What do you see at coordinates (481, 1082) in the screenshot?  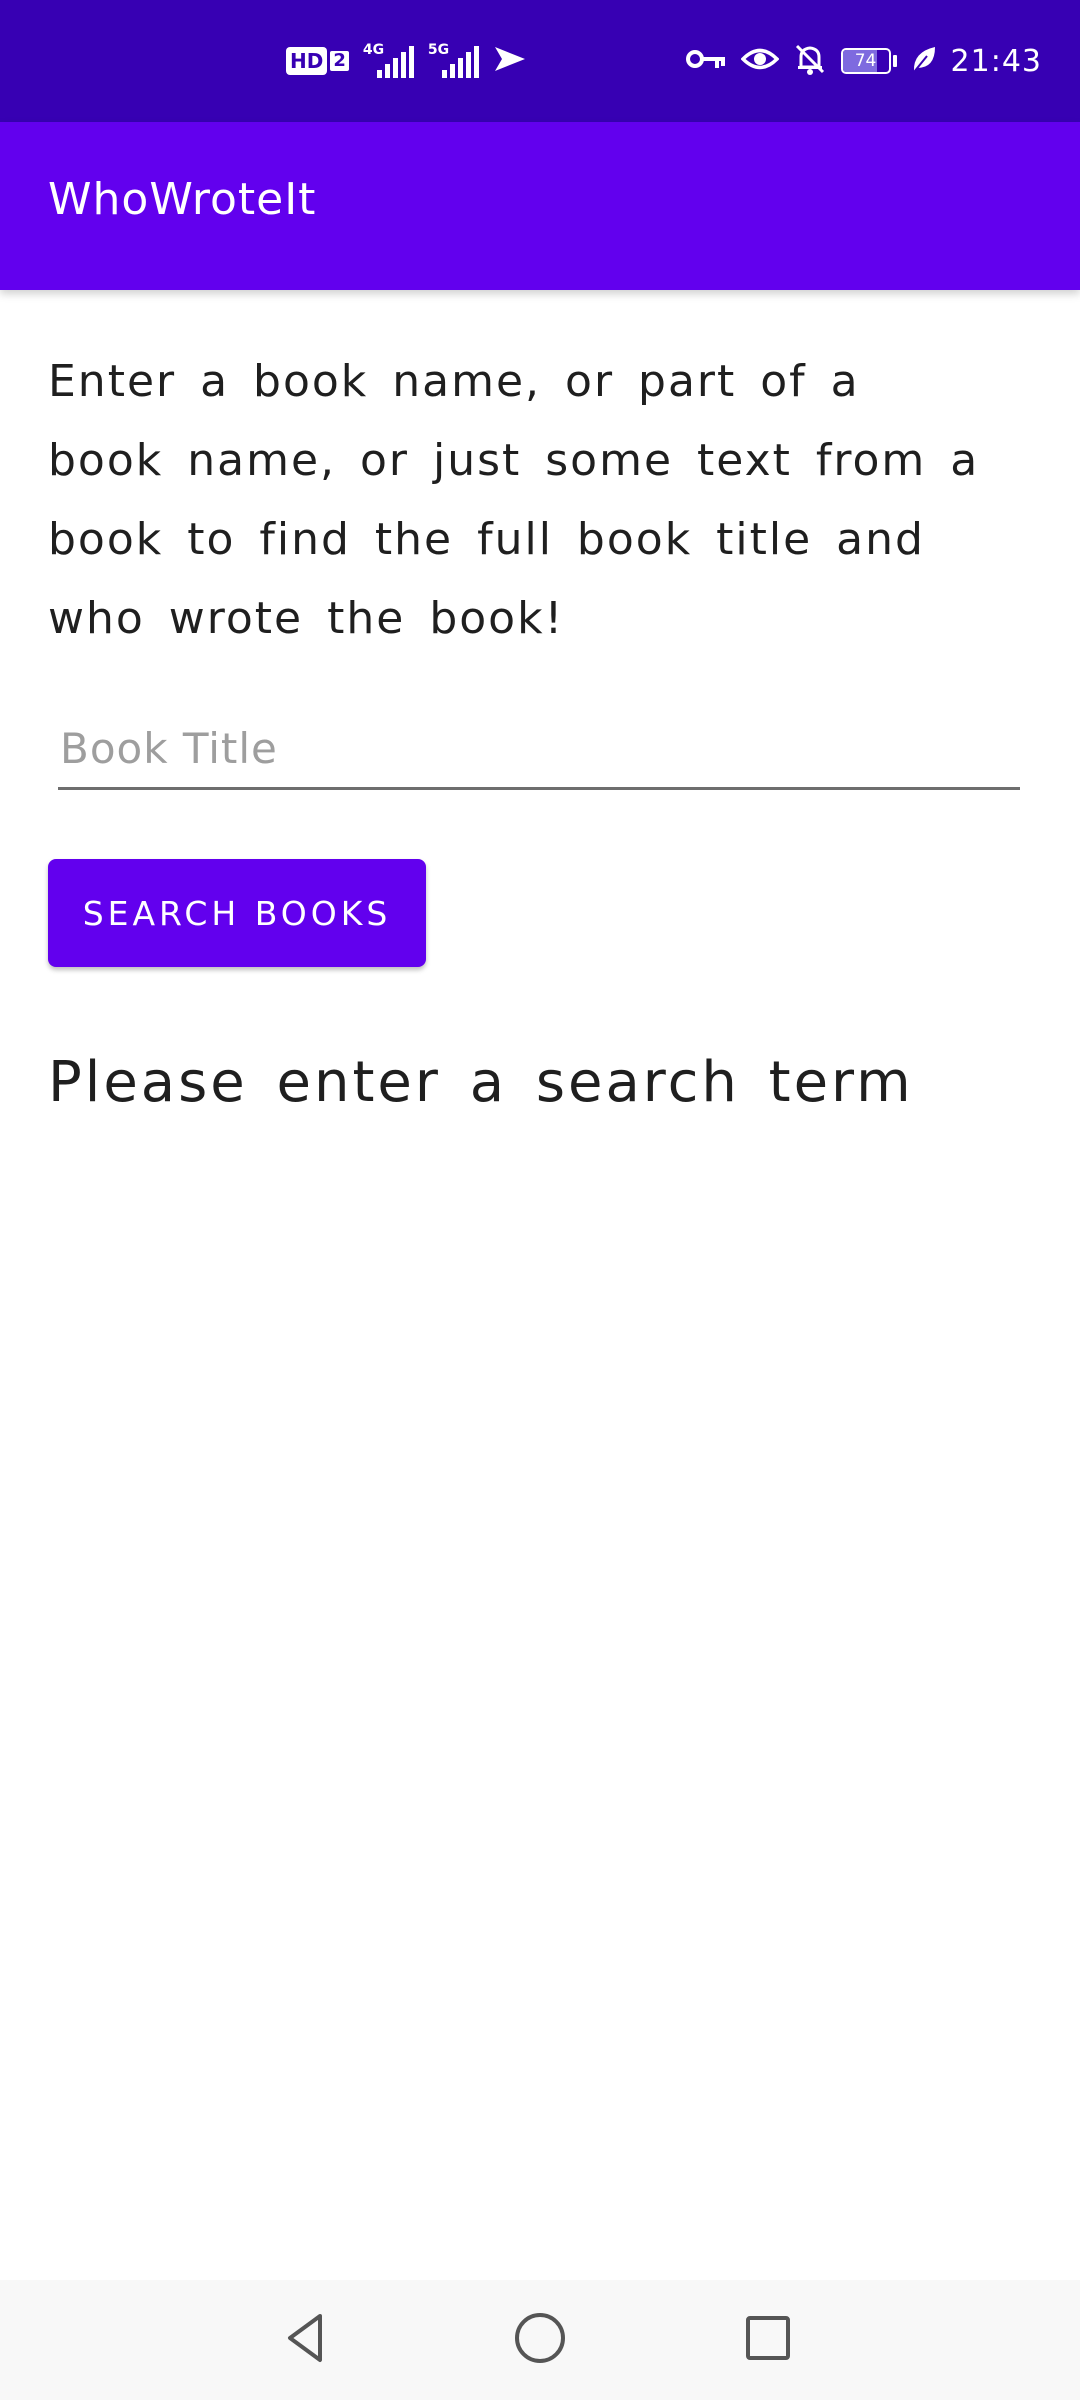 I see `result-message: Please enter a search term` at bounding box center [481, 1082].